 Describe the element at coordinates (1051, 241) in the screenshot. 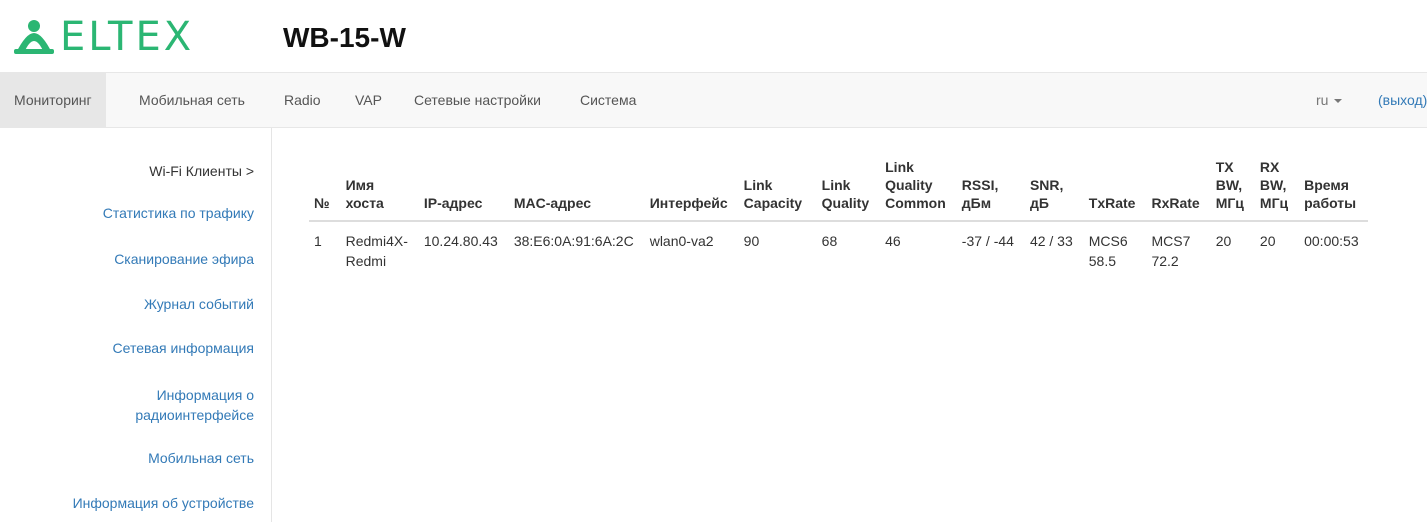

I see `cell-snr: 42 / 33` at that location.